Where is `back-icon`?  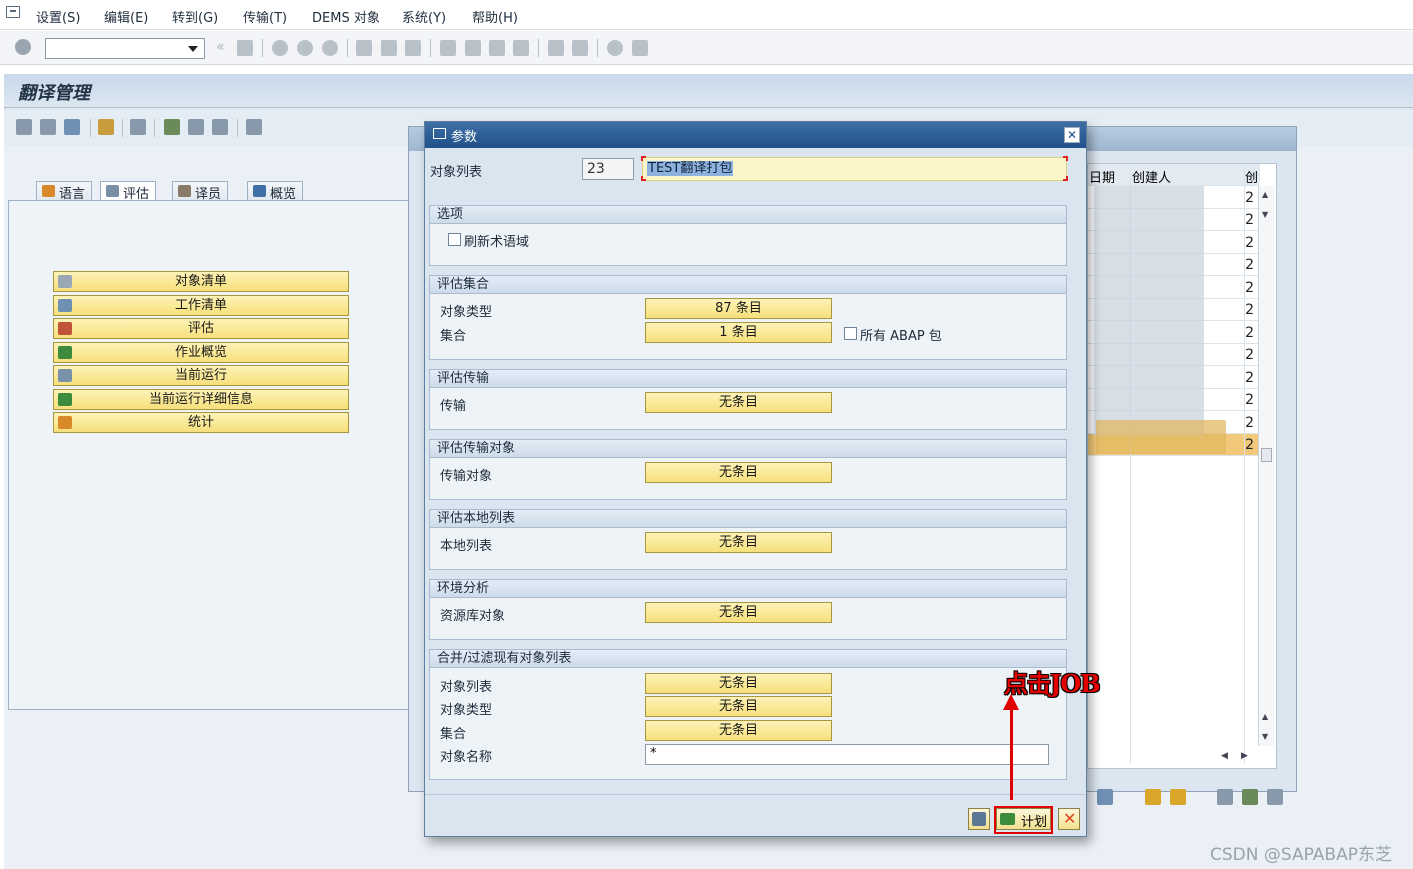
back-icon is located at coordinates (280, 48).